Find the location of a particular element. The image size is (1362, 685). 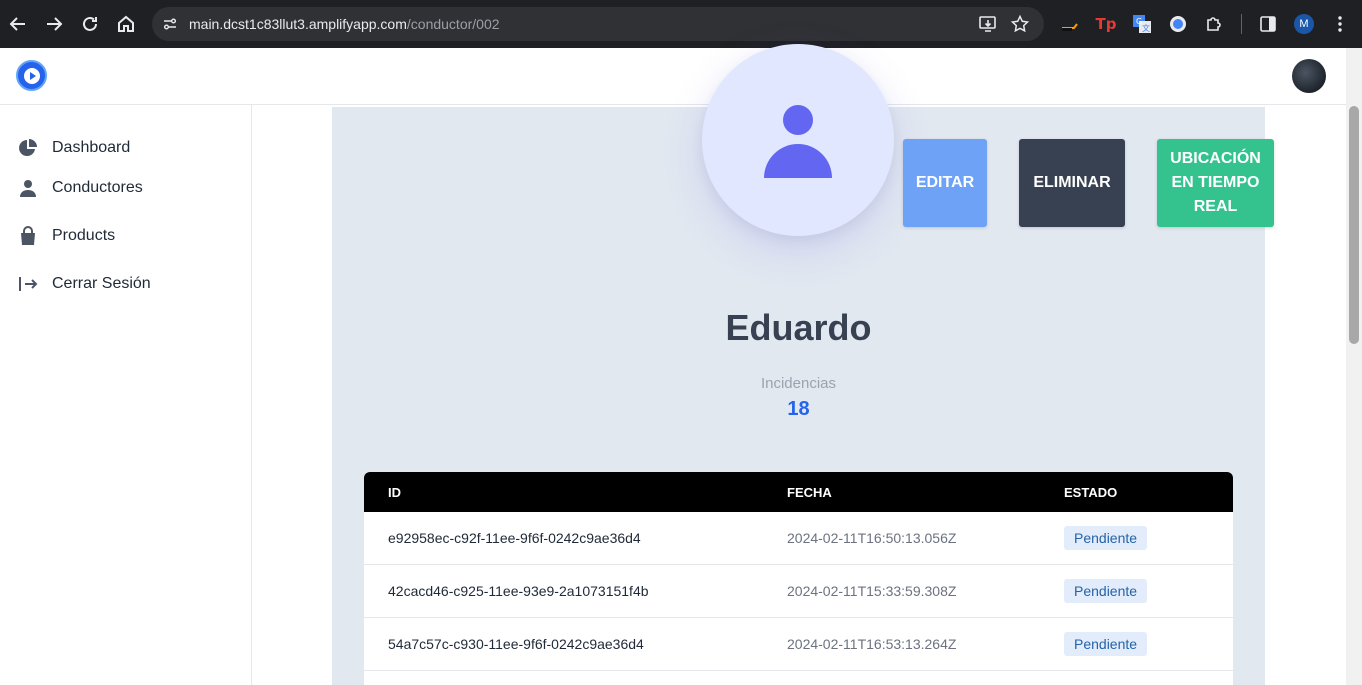

incidents-label: Incidencias is located at coordinates (798, 383).